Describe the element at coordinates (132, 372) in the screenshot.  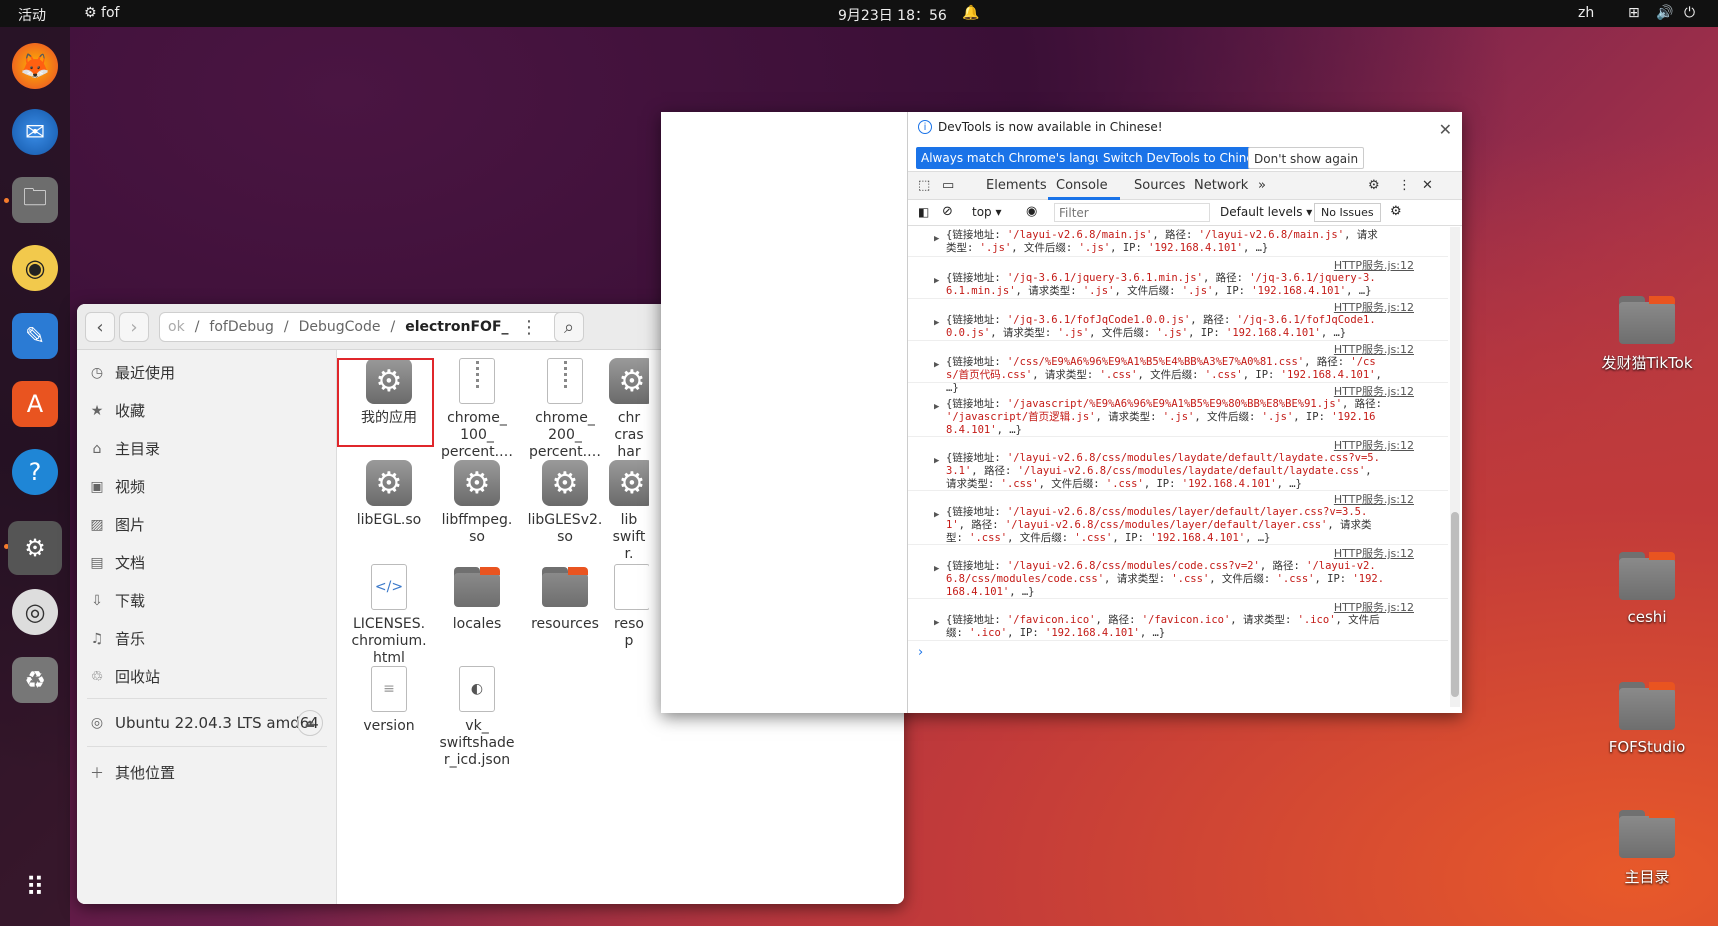
I see `sidebar-item-recent: ◷ 最近使用` at that location.